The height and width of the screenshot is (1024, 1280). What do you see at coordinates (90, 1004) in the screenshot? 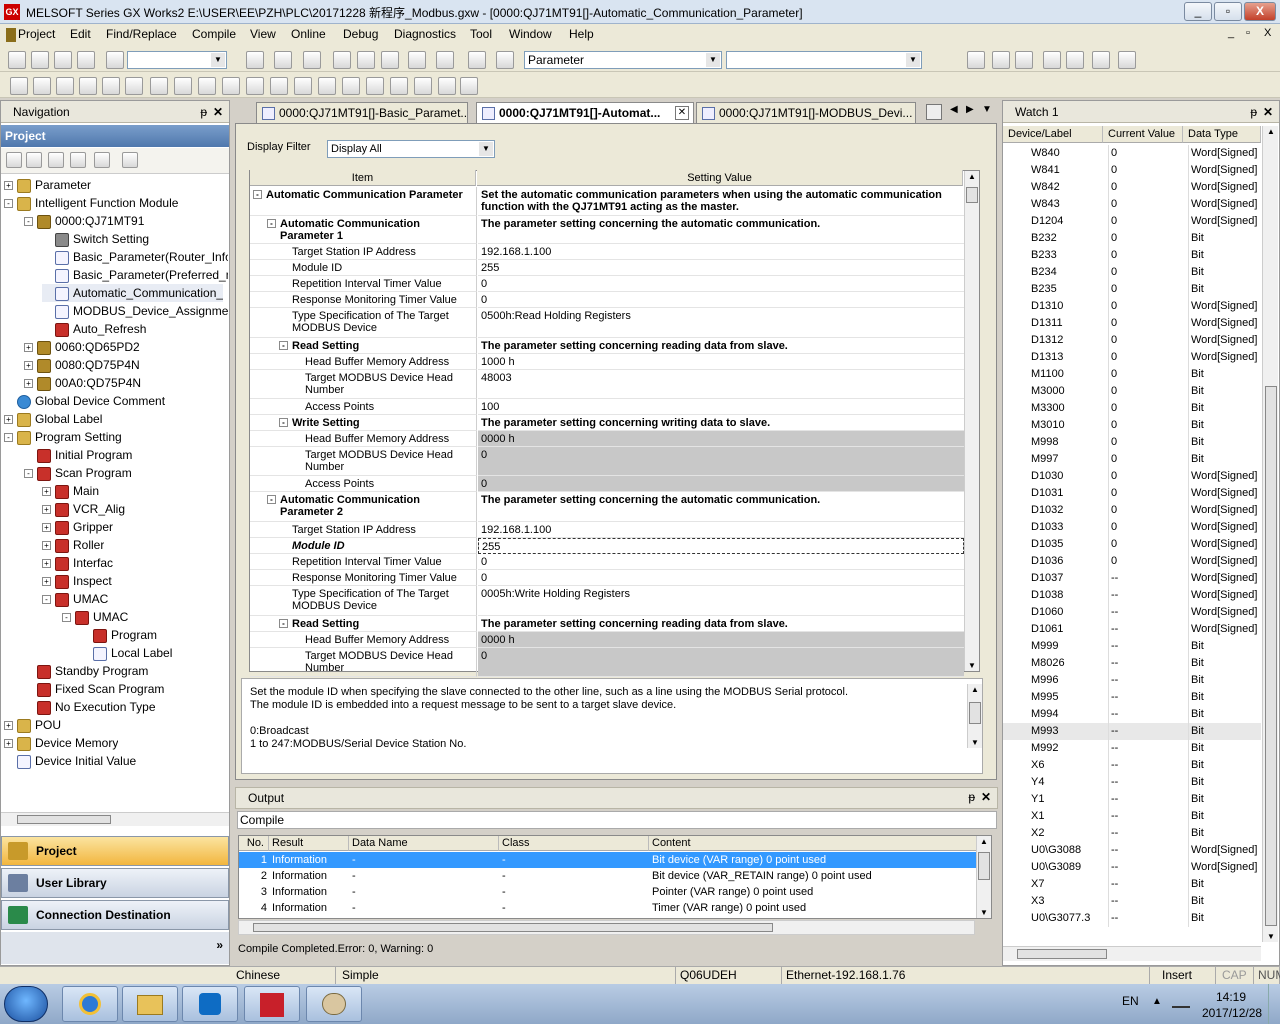
I see `ie-icon` at bounding box center [90, 1004].